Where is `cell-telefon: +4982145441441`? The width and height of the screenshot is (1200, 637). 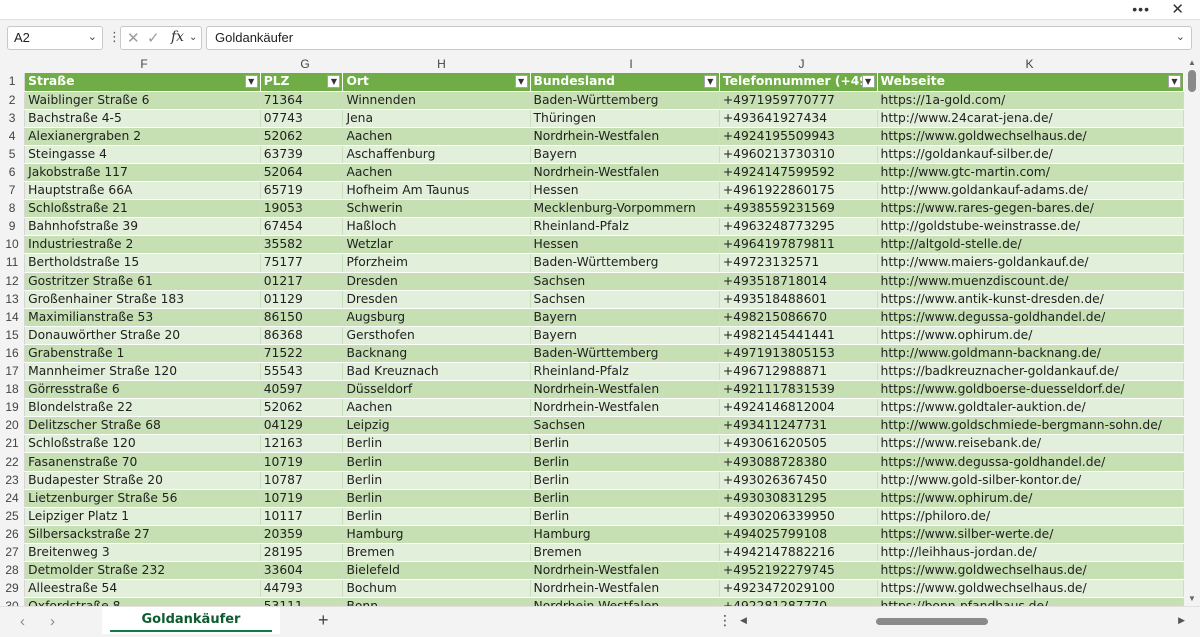
cell-telefon: +4982145441441 is located at coordinates (798, 335).